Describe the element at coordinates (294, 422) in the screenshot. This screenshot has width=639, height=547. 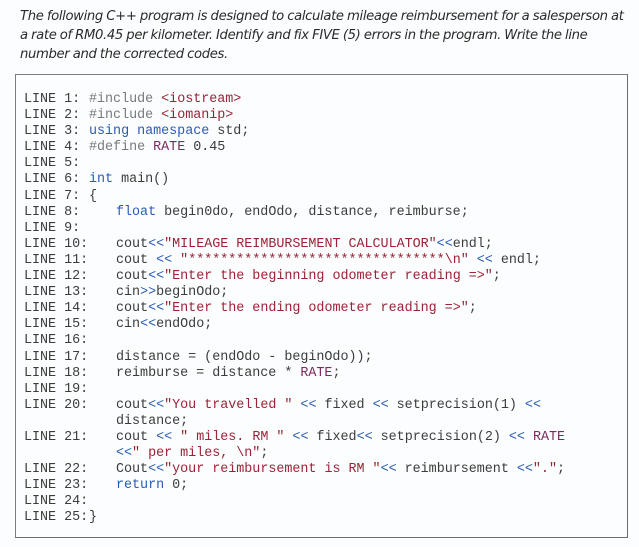
I see `code-line-continuation: distance;` at that location.